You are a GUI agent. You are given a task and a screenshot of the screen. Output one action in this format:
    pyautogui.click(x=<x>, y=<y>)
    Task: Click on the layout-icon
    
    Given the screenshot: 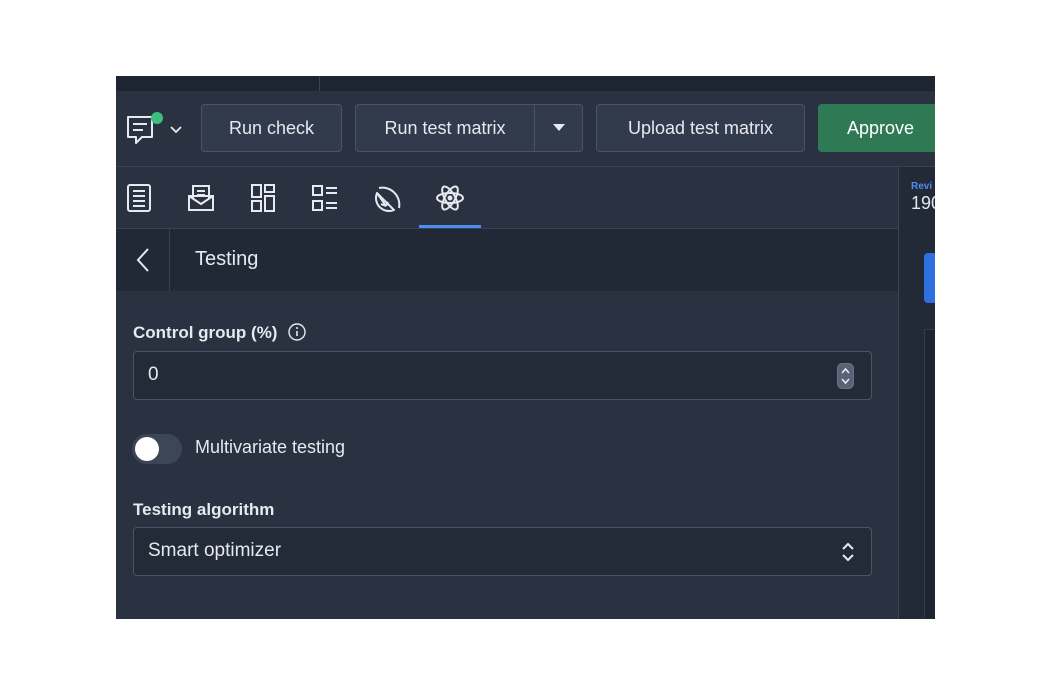 What is the action you would take?
    pyautogui.click(x=263, y=197)
    